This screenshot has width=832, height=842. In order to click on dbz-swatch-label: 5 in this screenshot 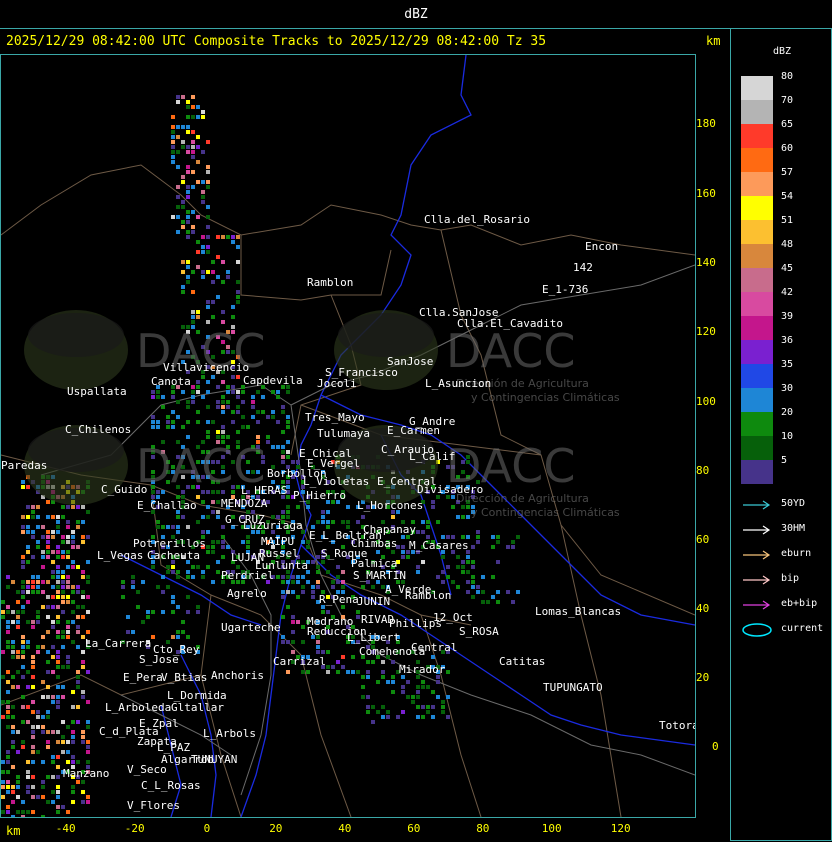, I will do `click(784, 460)`.